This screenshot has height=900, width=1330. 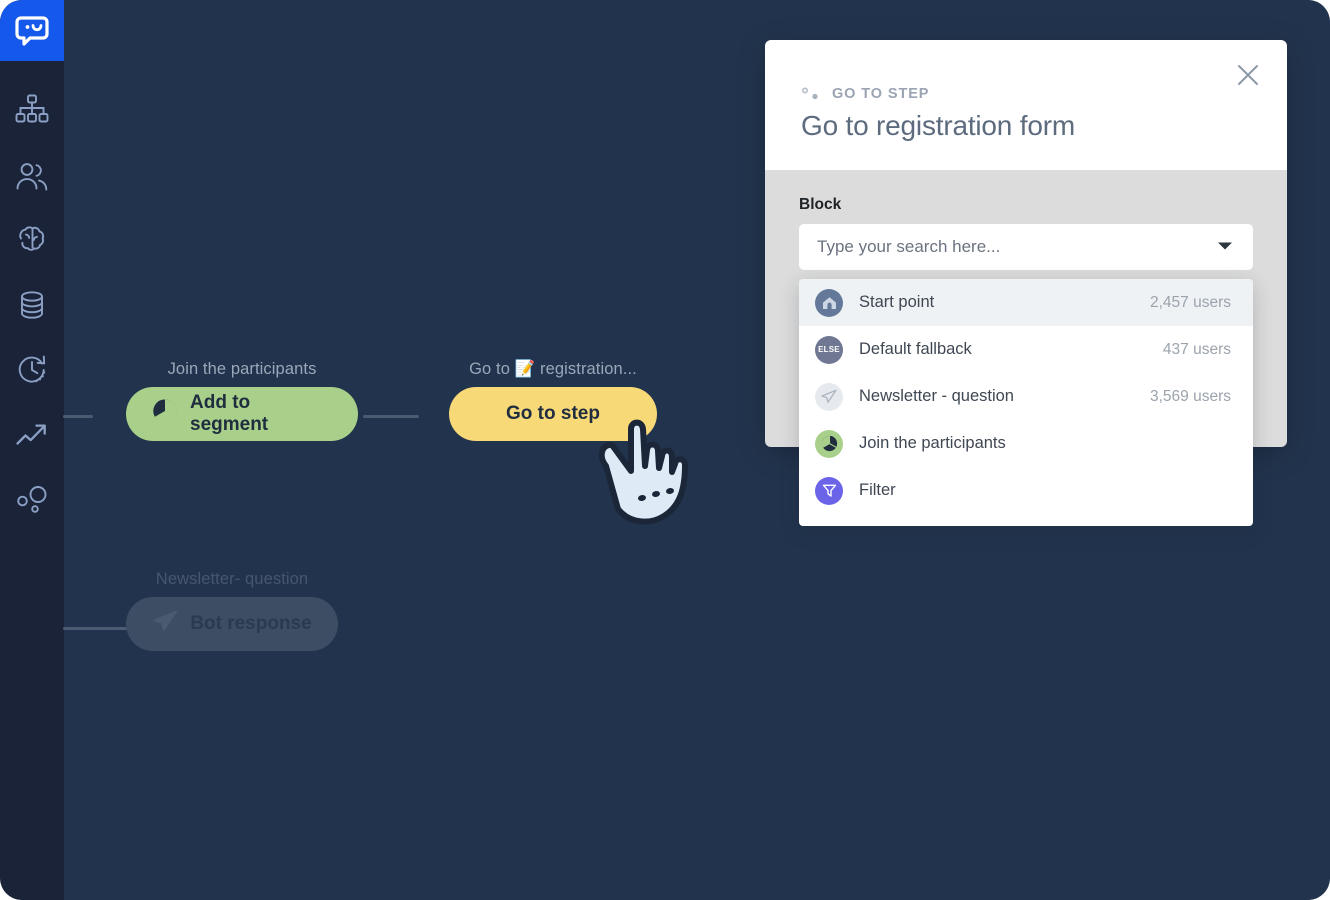 What do you see at coordinates (938, 125) in the screenshot?
I see `page-title: Go to registration form` at bounding box center [938, 125].